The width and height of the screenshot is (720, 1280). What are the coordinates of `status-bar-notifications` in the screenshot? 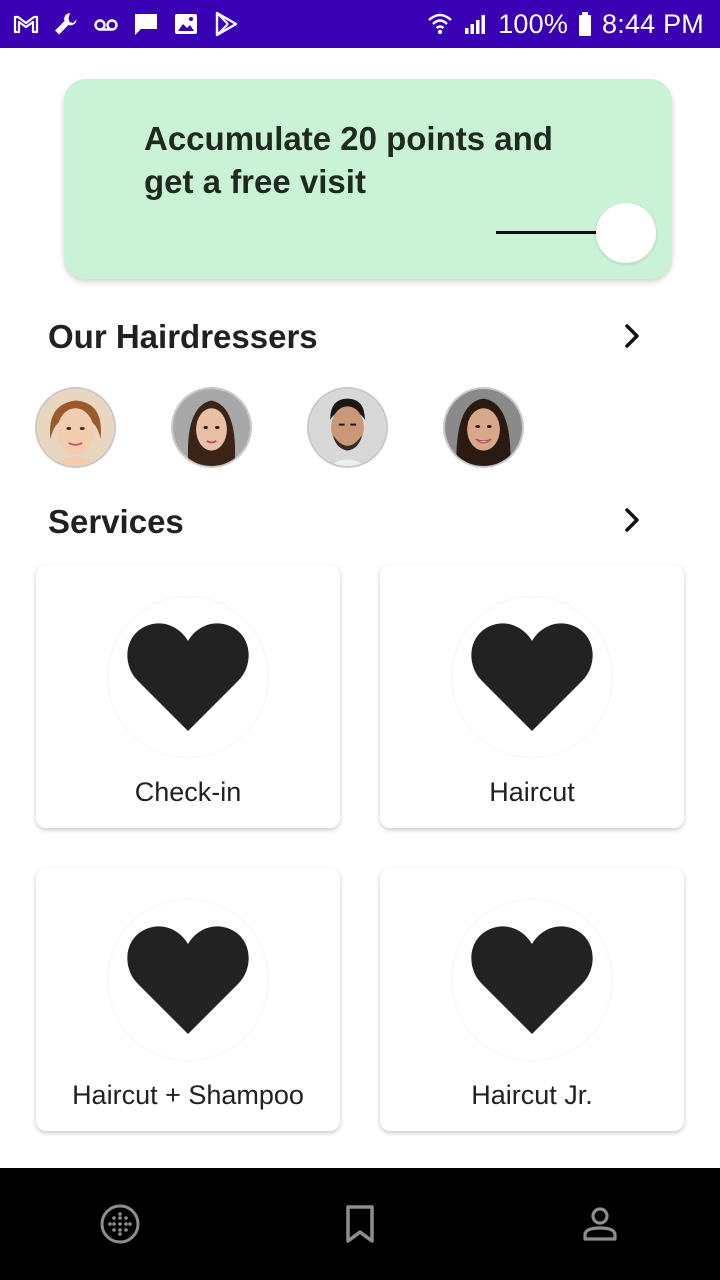 It's located at (126, 24).